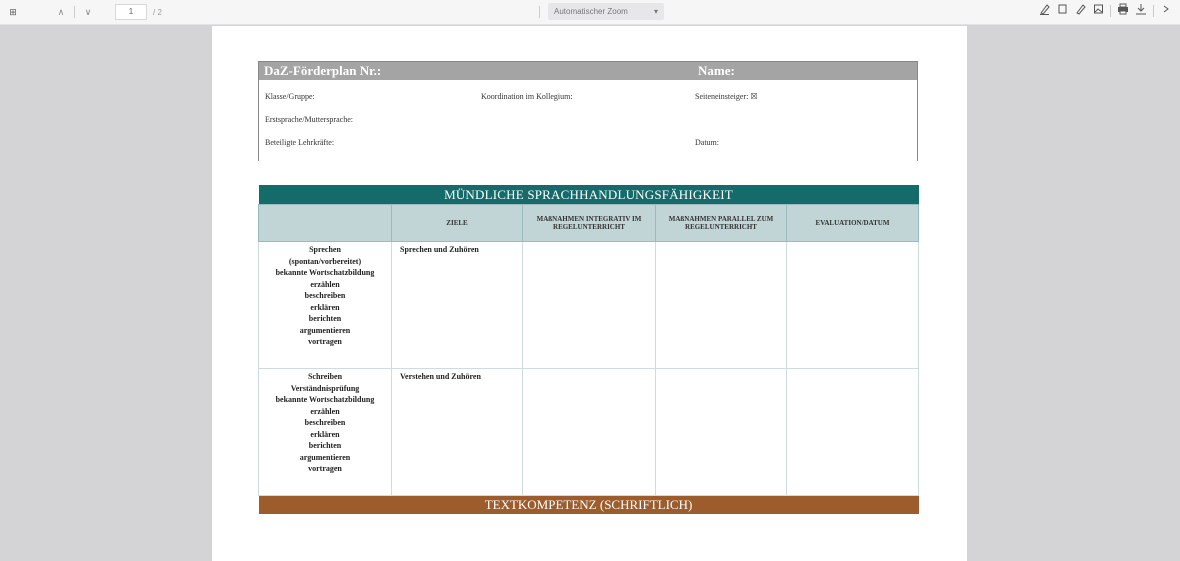 The height and width of the screenshot is (561, 1180). I want to click on print-icon, so click(1123, 11).